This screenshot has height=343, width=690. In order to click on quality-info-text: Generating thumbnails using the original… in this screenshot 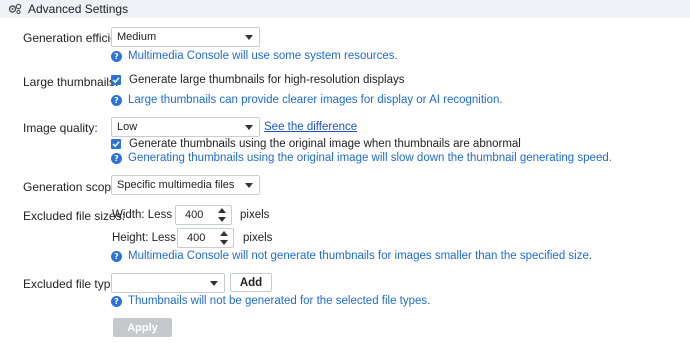, I will do `click(370, 158)`.